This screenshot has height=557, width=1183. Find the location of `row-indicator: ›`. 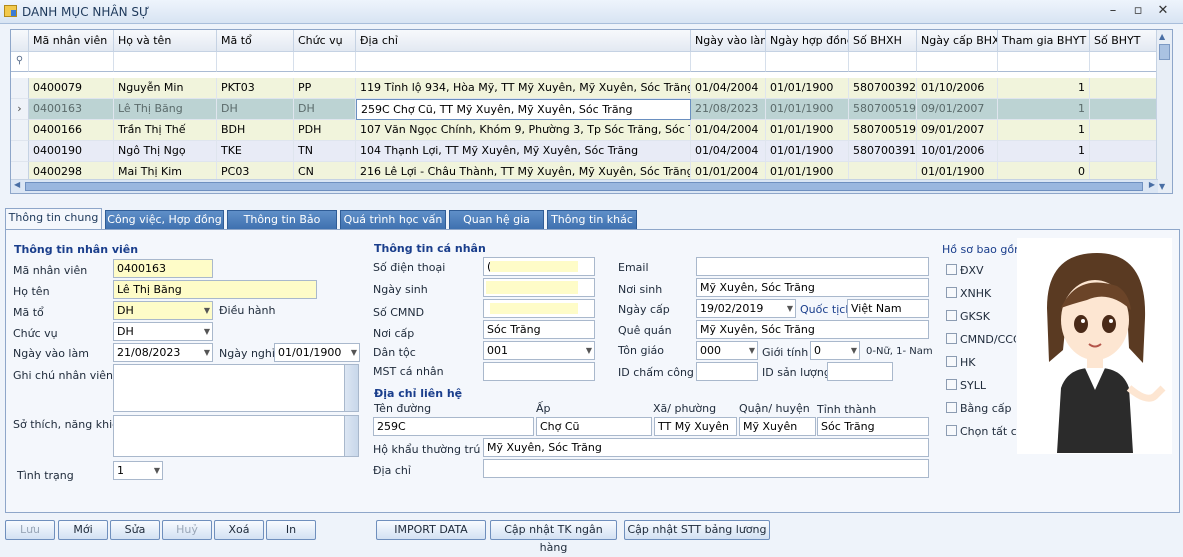

row-indicator: › is located at coordinates (20, 109).